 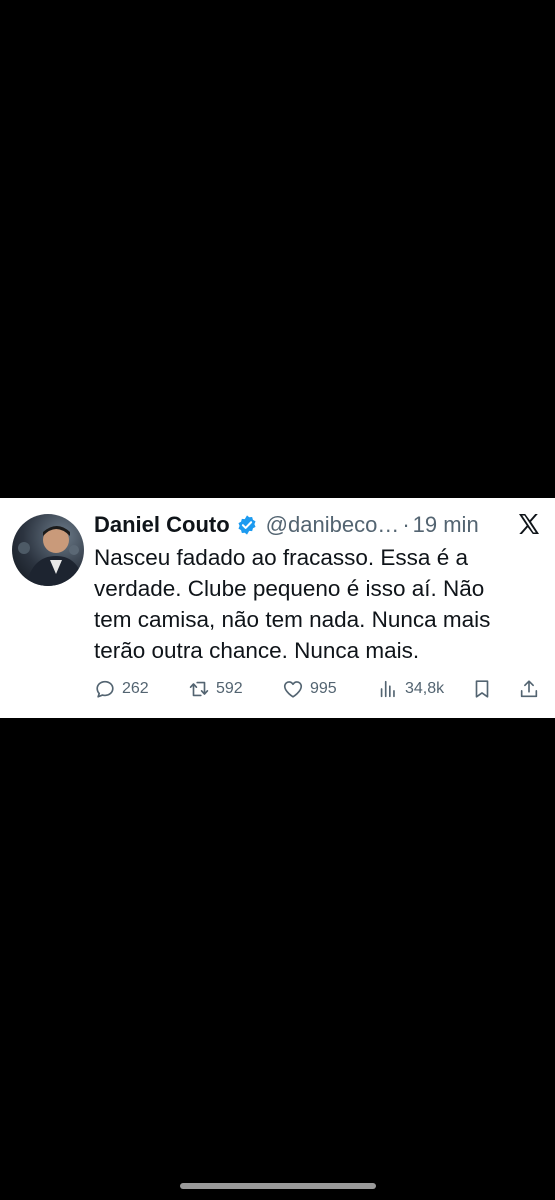 I want to click on author-name: Daniel Couto, so click(x=162, y=525).